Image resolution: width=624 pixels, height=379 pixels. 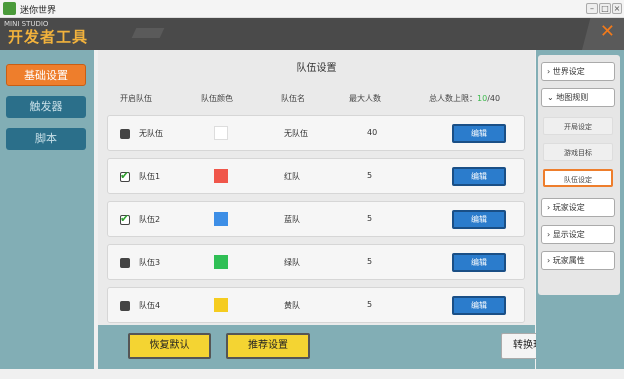 What do you see at coordinates (568, 234) in the screenshot?
I see `display-settings-label: 显示设定` at bounding box center [568, 234].